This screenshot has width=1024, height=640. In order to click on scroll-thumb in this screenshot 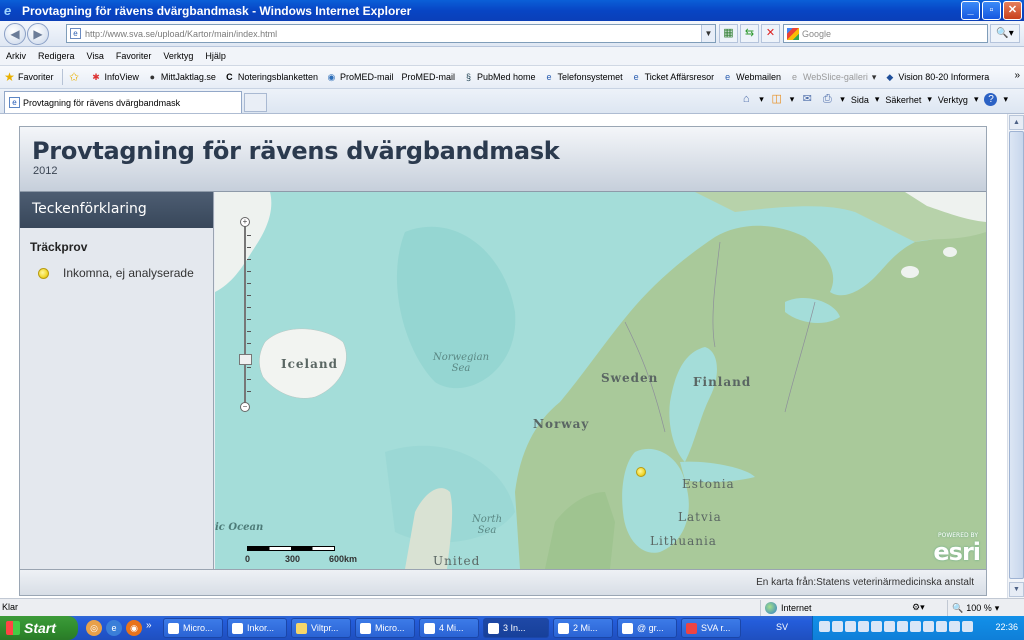, I will do `click(1016, 355)`.